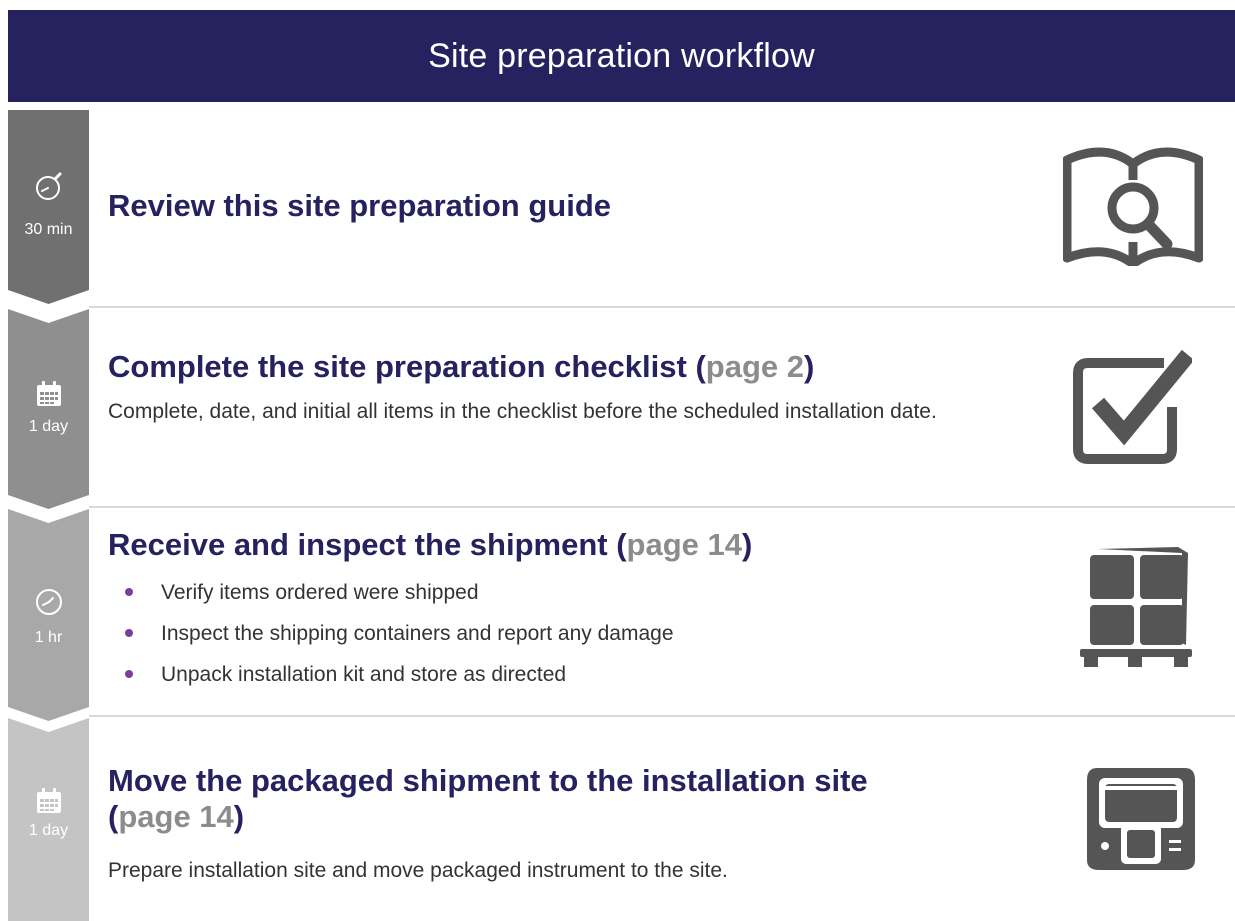 The width and height of the screenshot is (1235, 921). What do you see at coordinates (48, 409) in the screenshot?
I see `step-2-timeline-segment` at bounding box center [48, 409].